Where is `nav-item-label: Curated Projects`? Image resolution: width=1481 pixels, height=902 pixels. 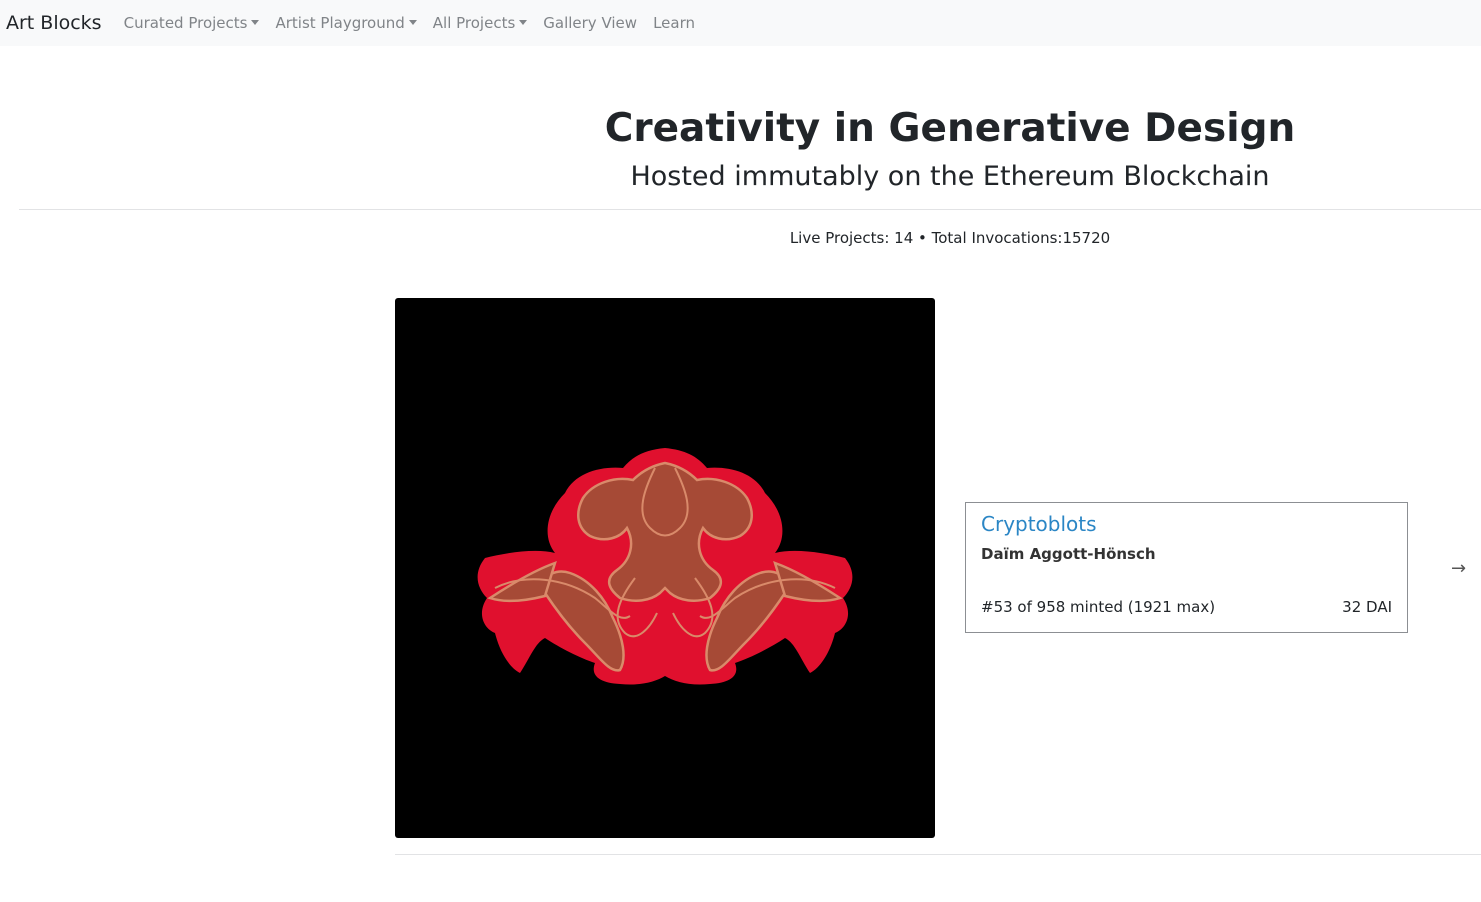 nav-item-label: Curated Projects is located at coordinates (185, 23).